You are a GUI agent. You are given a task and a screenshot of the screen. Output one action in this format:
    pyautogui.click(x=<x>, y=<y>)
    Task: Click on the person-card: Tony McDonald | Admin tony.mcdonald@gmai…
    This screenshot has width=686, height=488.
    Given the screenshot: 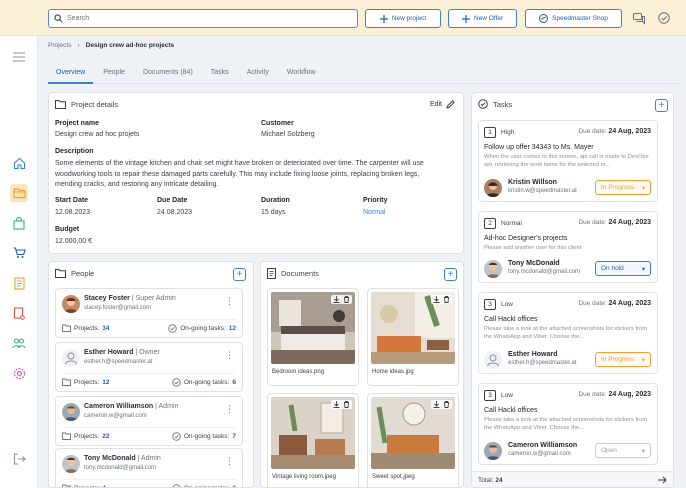 What is the action you would take?
    pyautogui.click(x=149, y=468)
    